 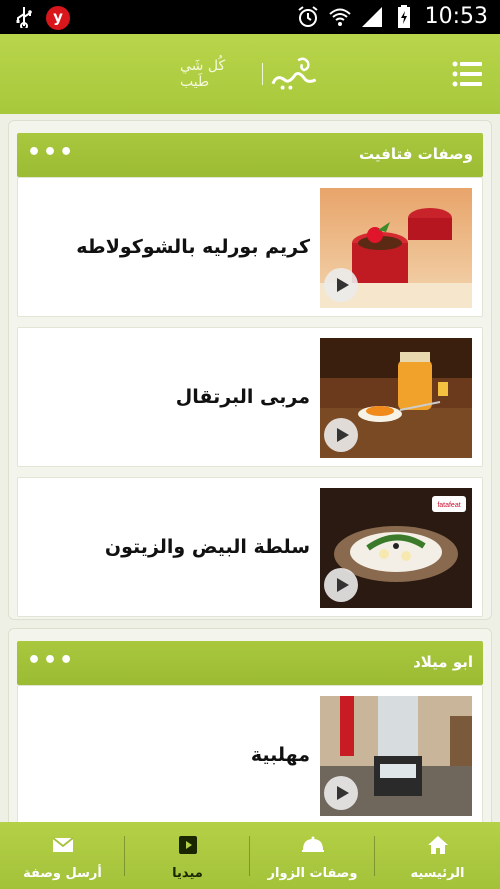 What do you see at coordinates (187, 845) in the screenshot?
I see `play-icon` at bounding box center [187, 845].